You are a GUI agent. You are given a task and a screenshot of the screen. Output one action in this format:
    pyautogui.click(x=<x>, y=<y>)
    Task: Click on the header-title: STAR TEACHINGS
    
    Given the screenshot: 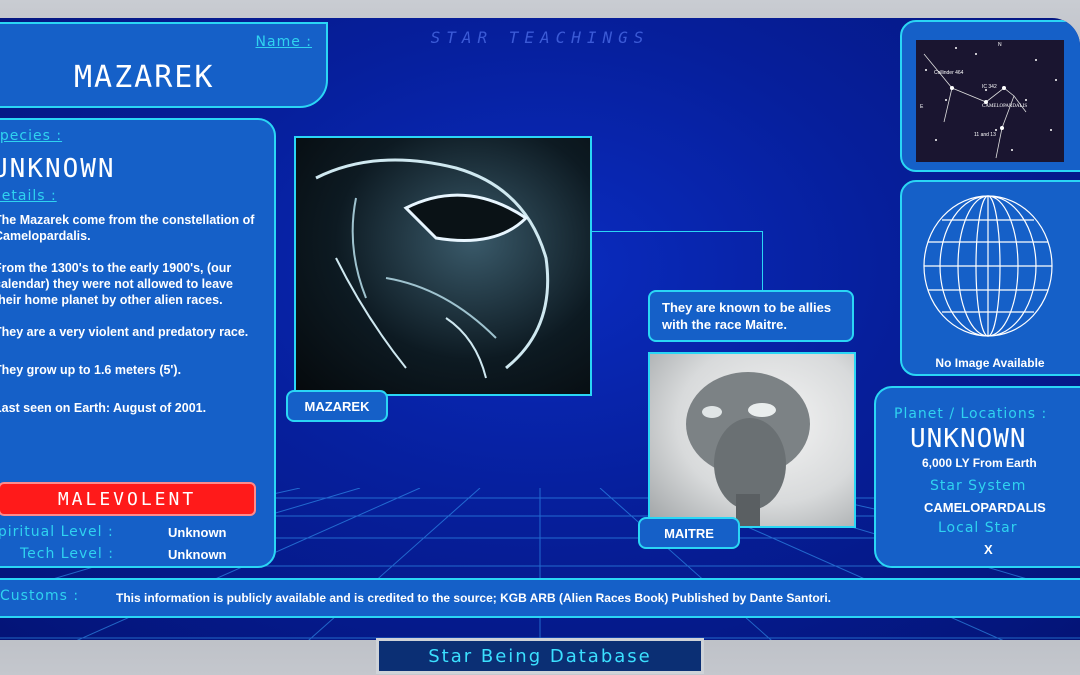 What is the action you would take?
    pyautogui.click(x=540, y=37)
    